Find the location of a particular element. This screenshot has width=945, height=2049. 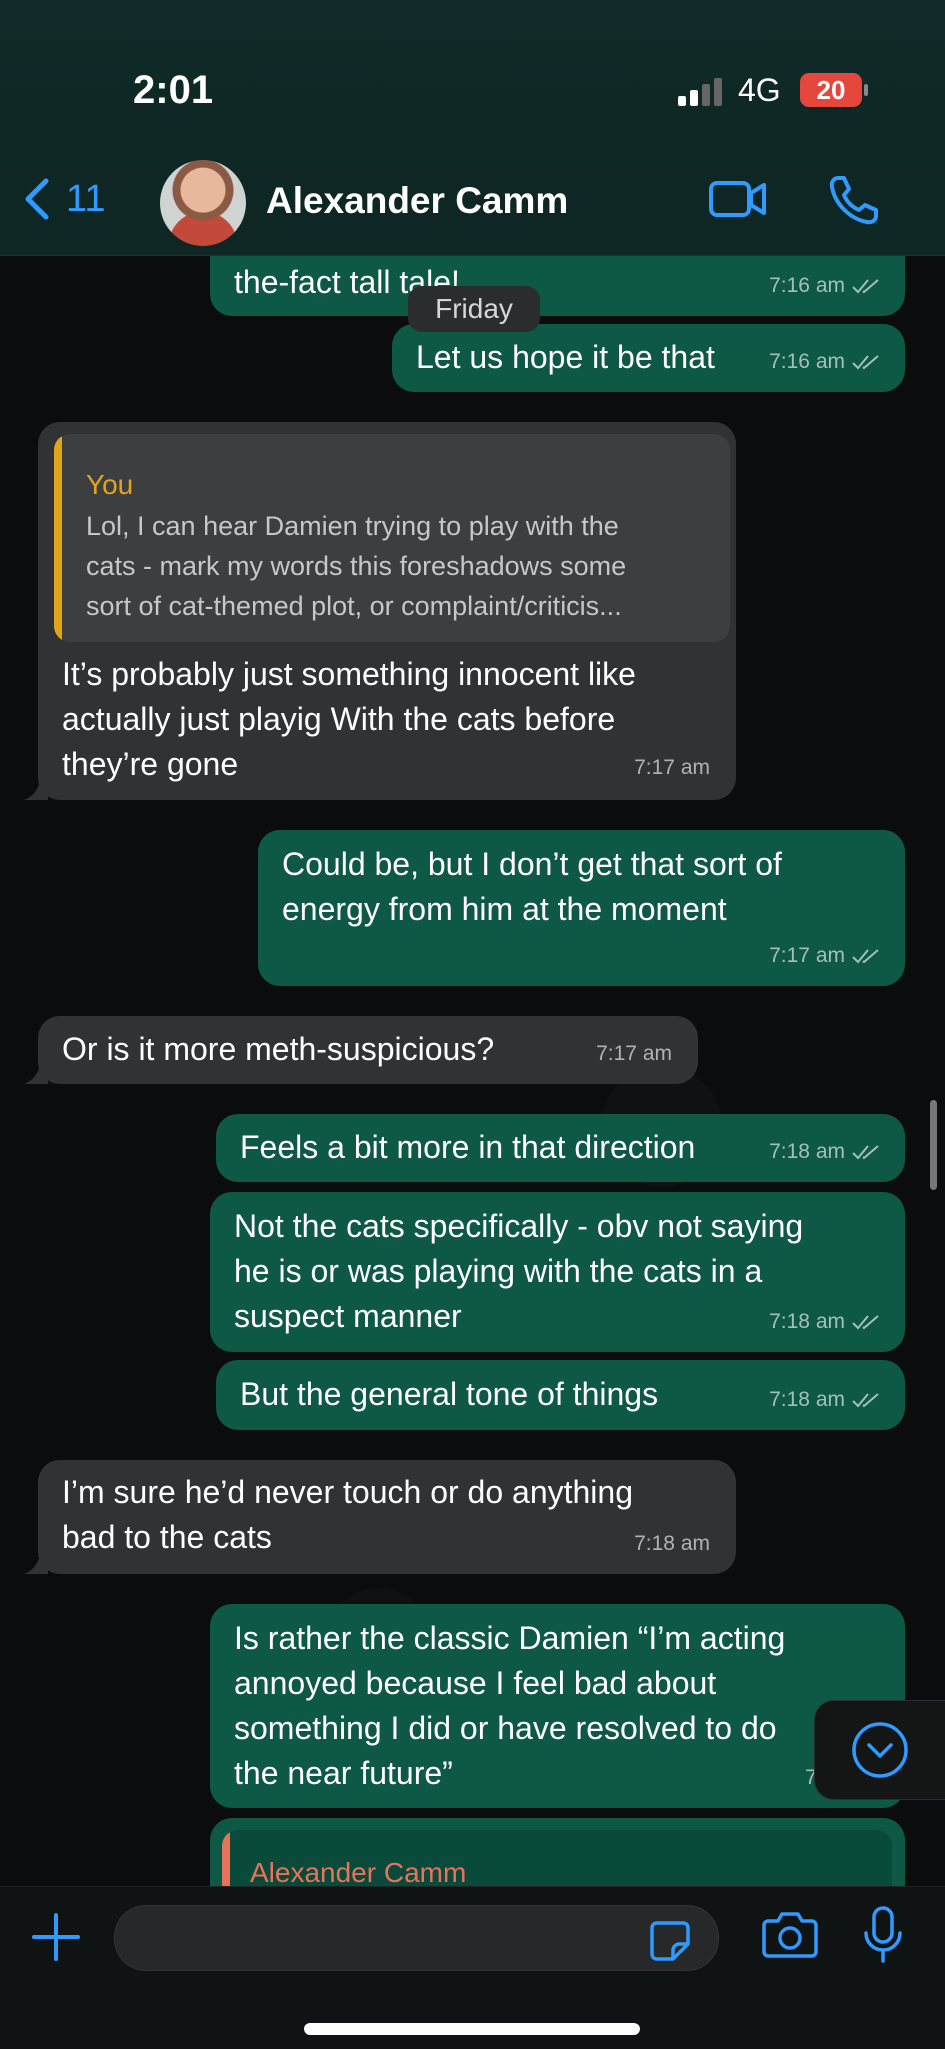

chat-header: 2:01 4G 20 11 Alexander Camm is located at coordinates (472, 128).